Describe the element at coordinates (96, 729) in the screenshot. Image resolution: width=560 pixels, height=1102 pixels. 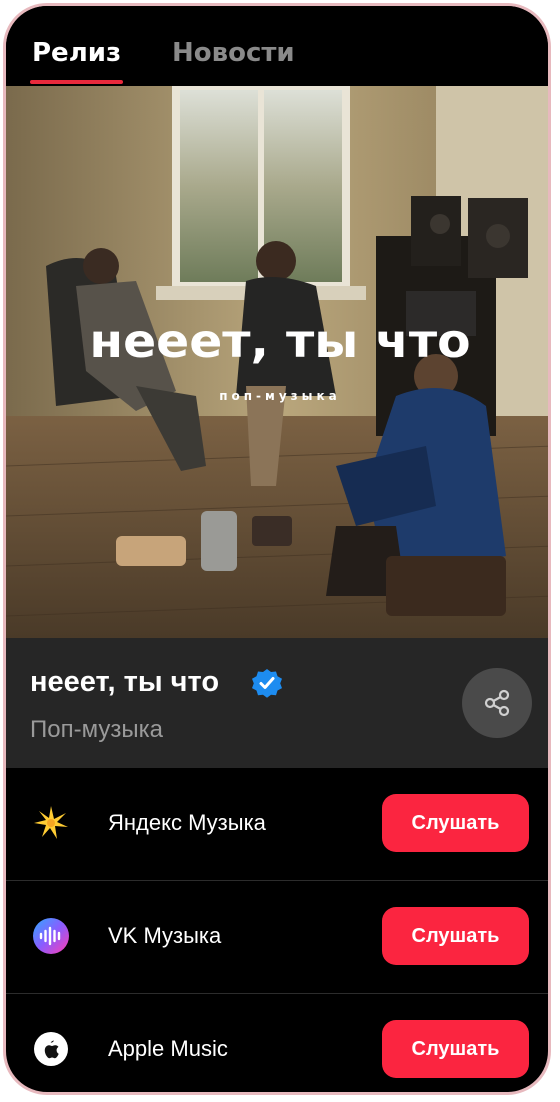
I see `release-genre: Поп-музыка` at that location.